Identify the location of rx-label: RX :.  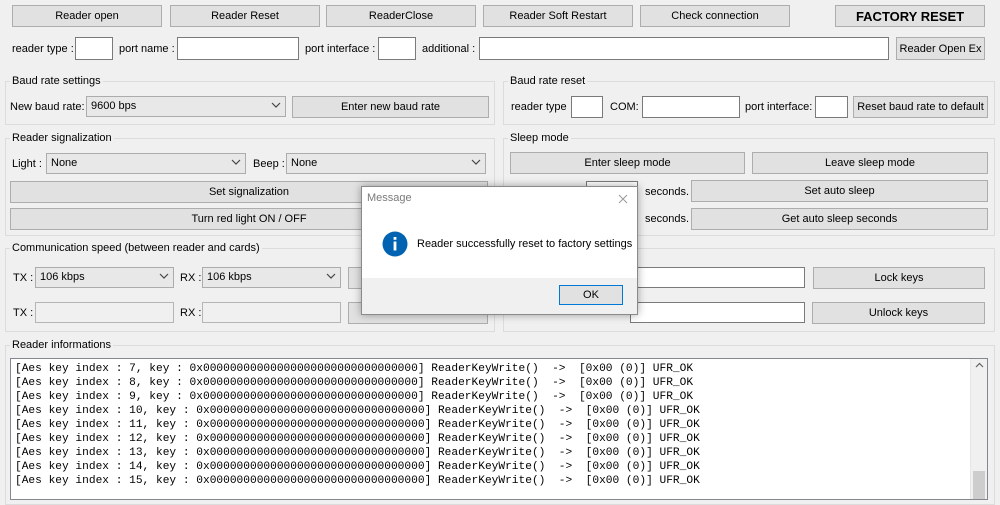
(191, 278).